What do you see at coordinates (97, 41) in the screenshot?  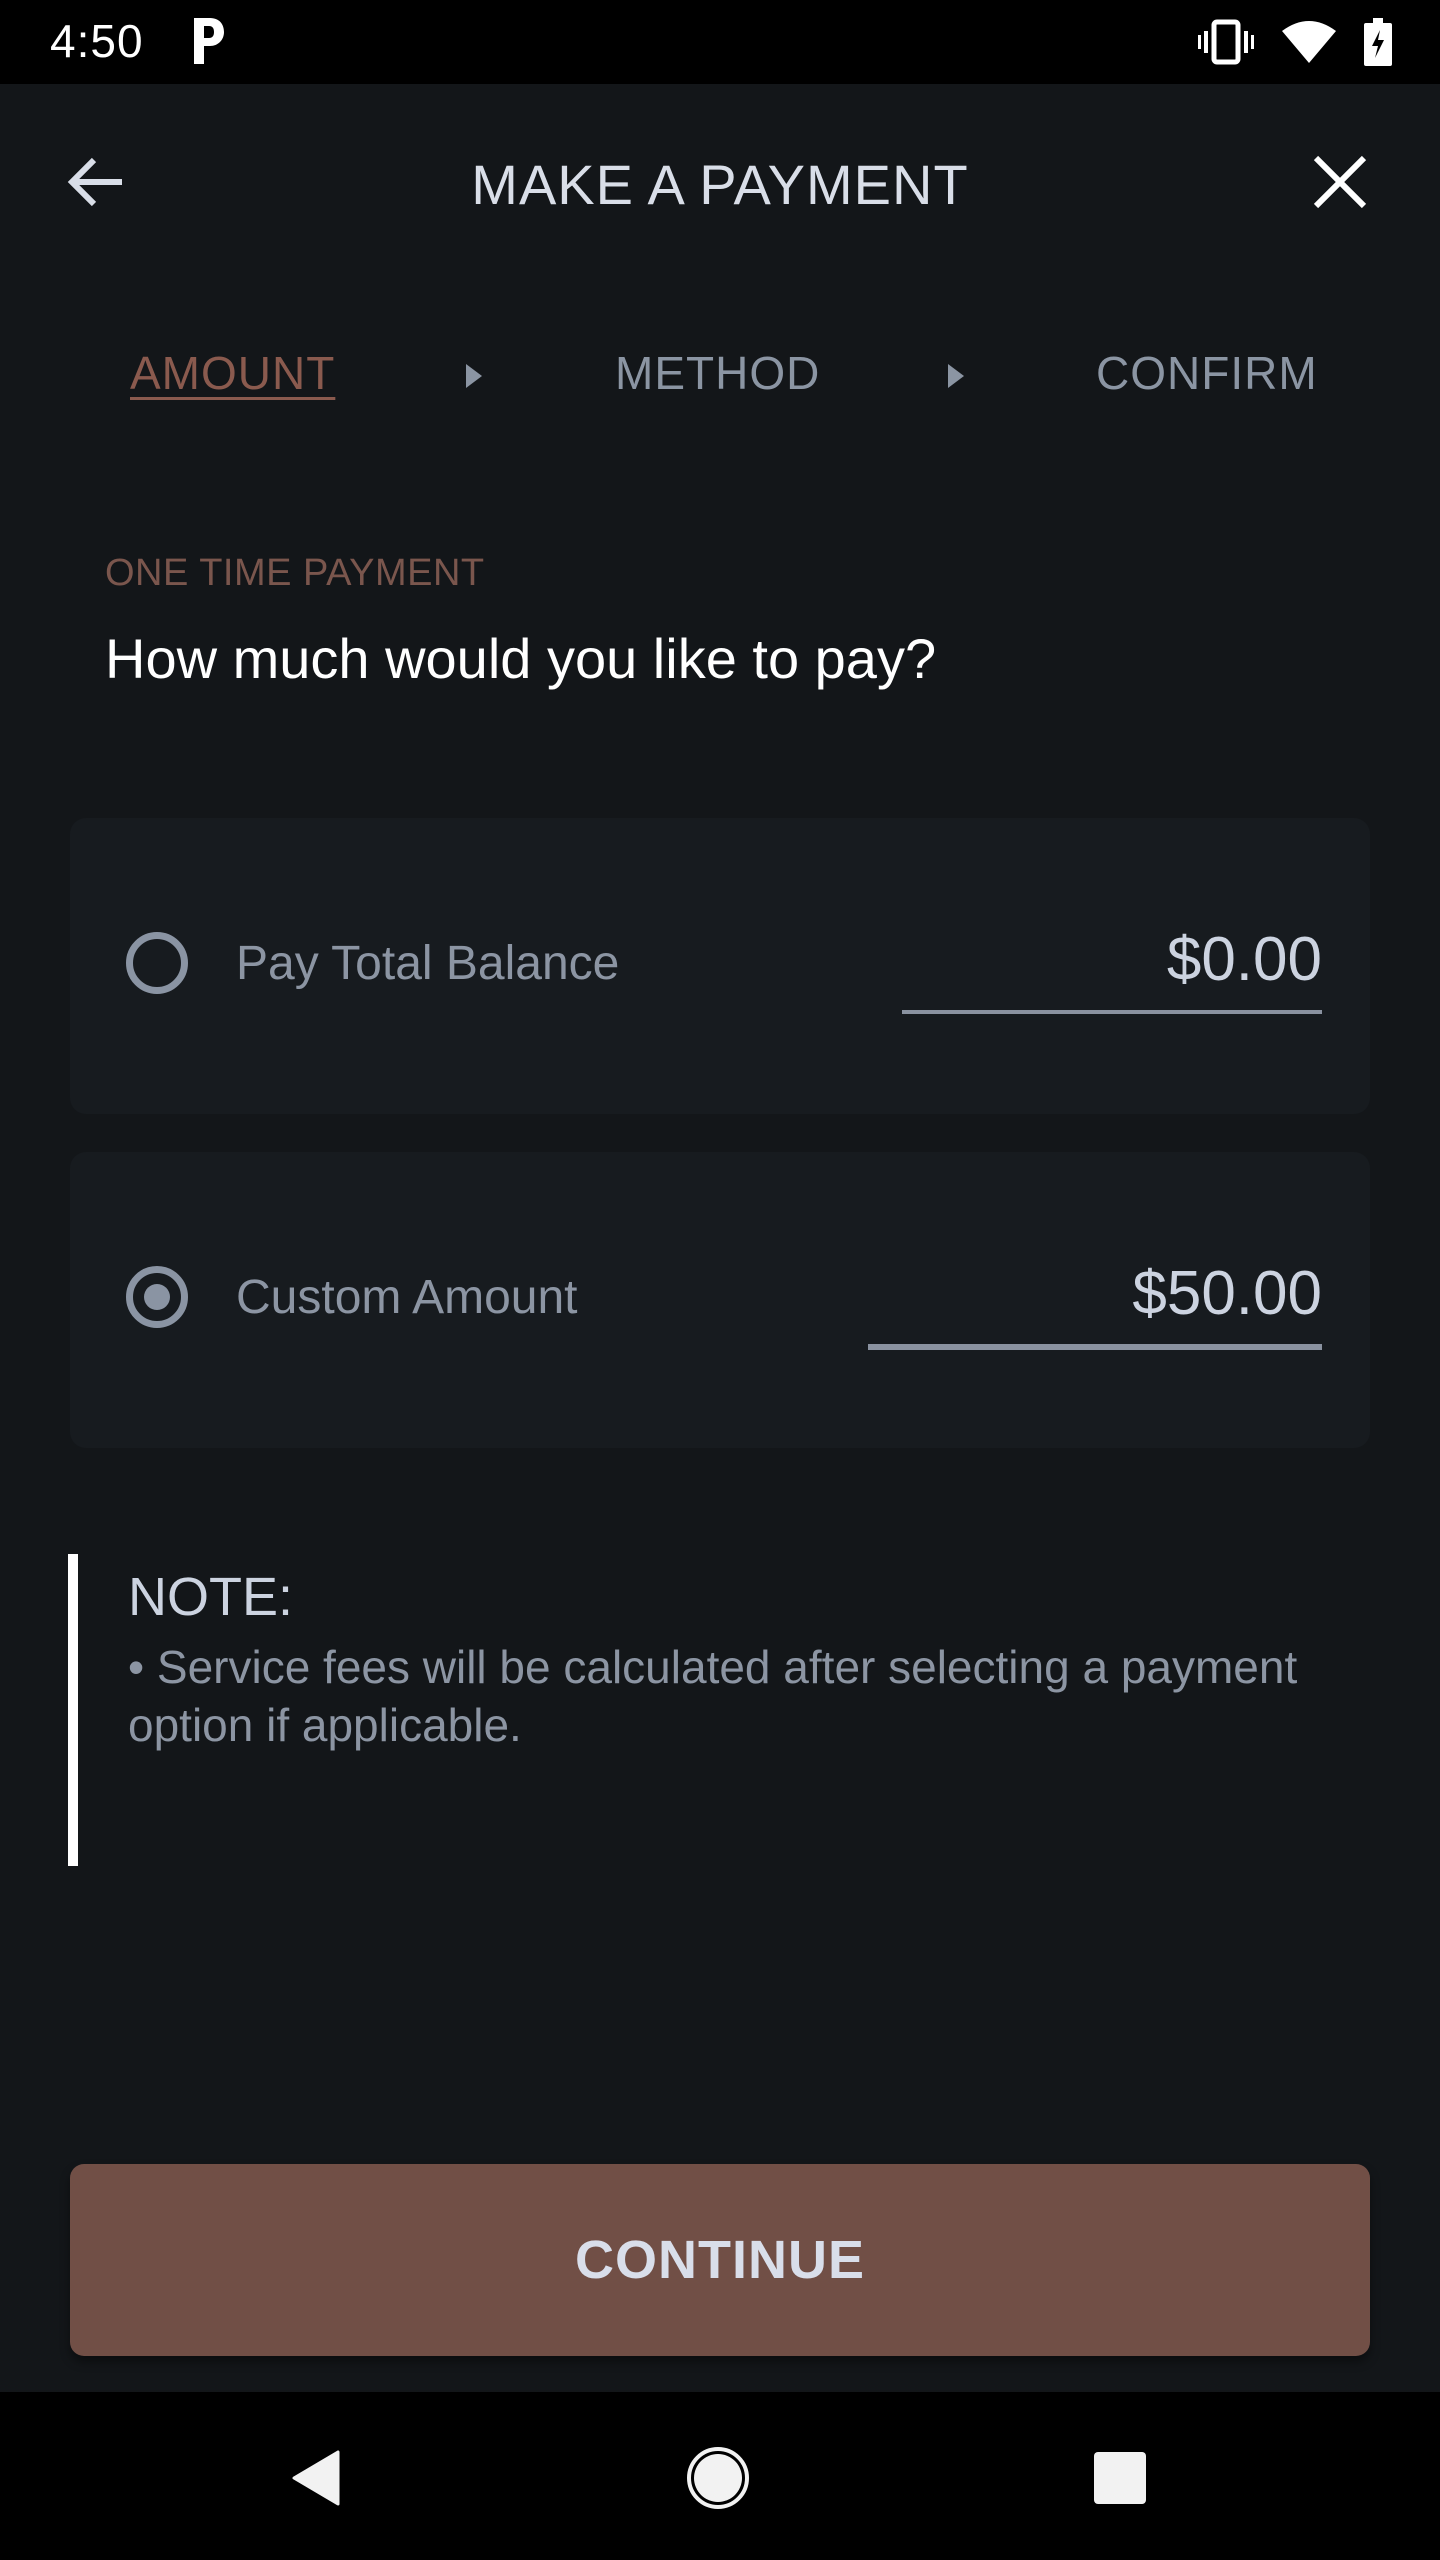 I see `status-time: 4:50` at bounding box center [97, 41].